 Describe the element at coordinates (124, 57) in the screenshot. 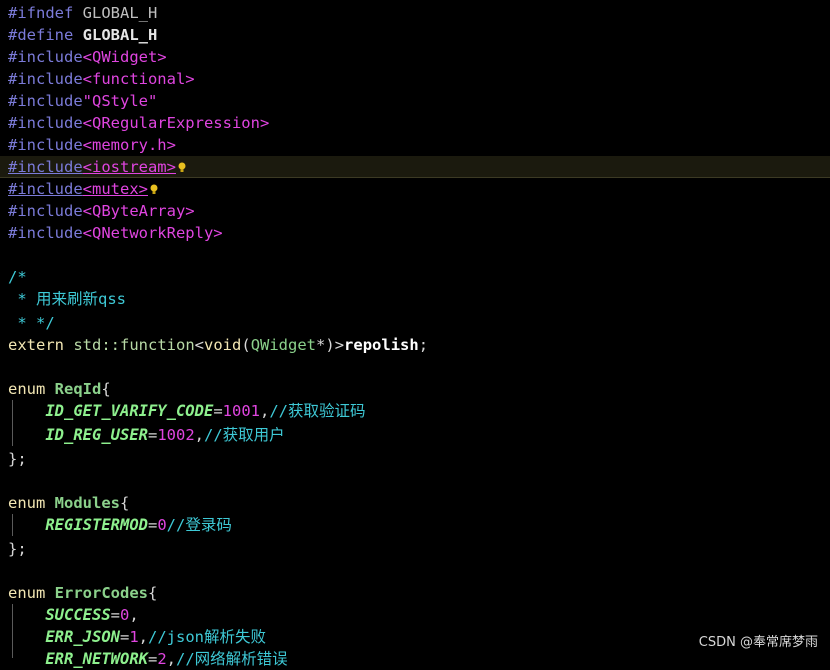

I see `include-path: <QWidget>` at that location.